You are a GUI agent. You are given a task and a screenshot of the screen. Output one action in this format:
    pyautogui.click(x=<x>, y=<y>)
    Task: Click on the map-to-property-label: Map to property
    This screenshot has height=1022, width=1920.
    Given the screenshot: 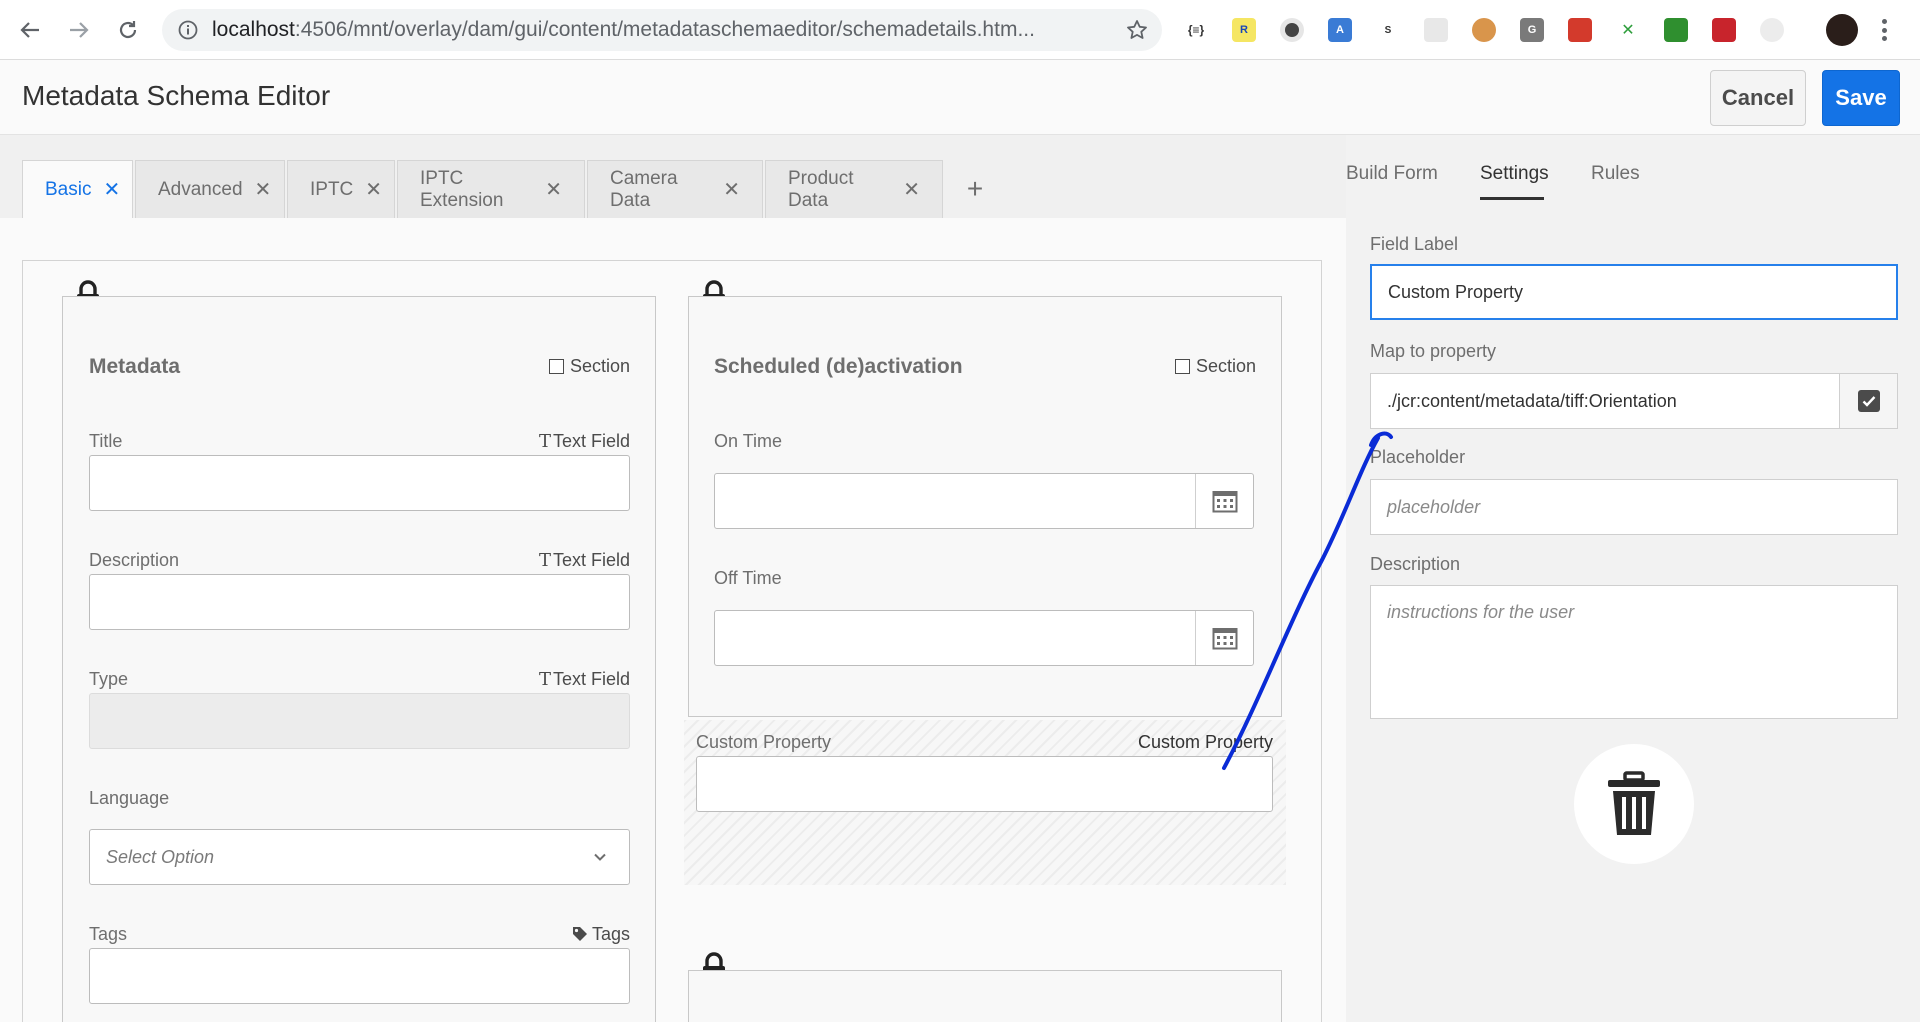 What is the action you would take?
    pyautogui.click(x=1433, y=351)
    